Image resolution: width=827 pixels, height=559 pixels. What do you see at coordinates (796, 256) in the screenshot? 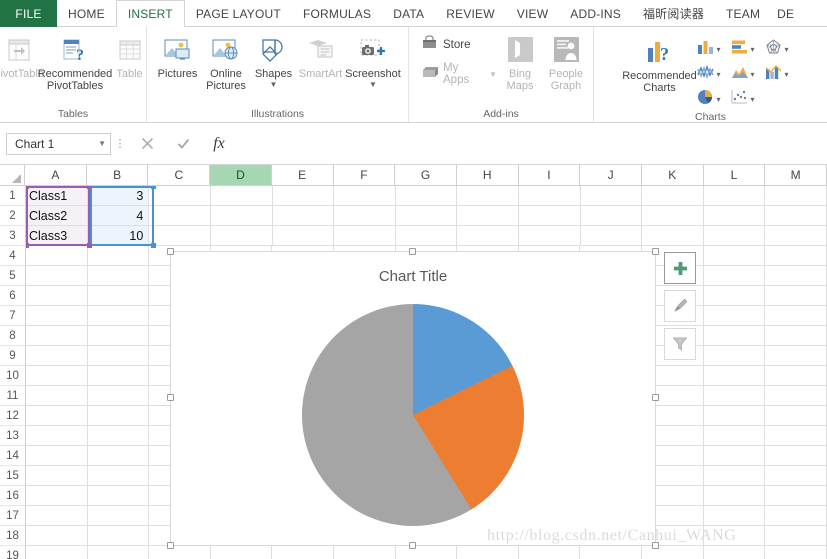
I see `cell-m4` at bounding box center [796, 256].